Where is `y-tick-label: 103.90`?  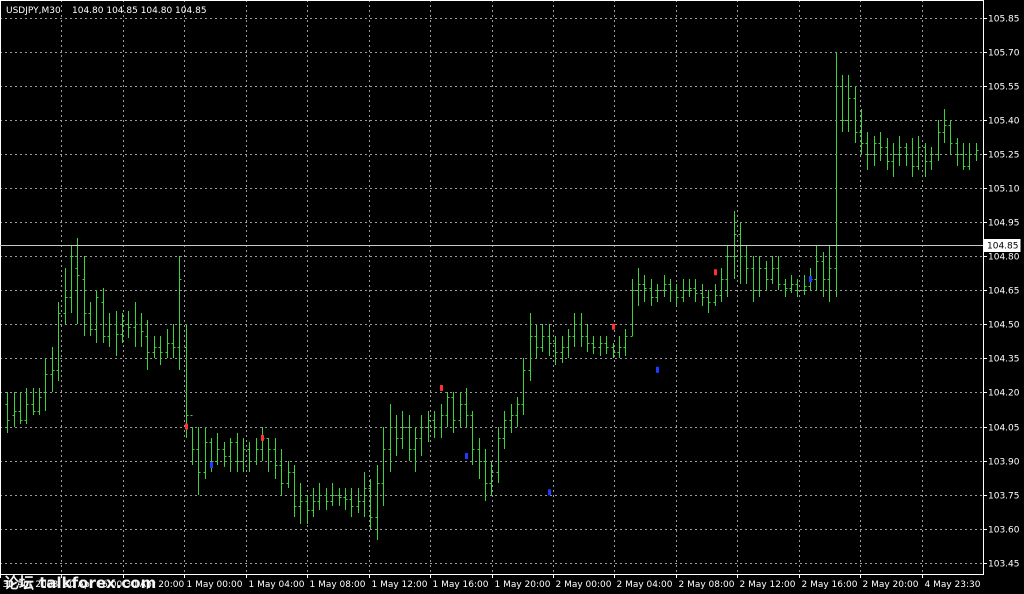 y-tick-label: 103.90 is located at coordinates (1004, 463).